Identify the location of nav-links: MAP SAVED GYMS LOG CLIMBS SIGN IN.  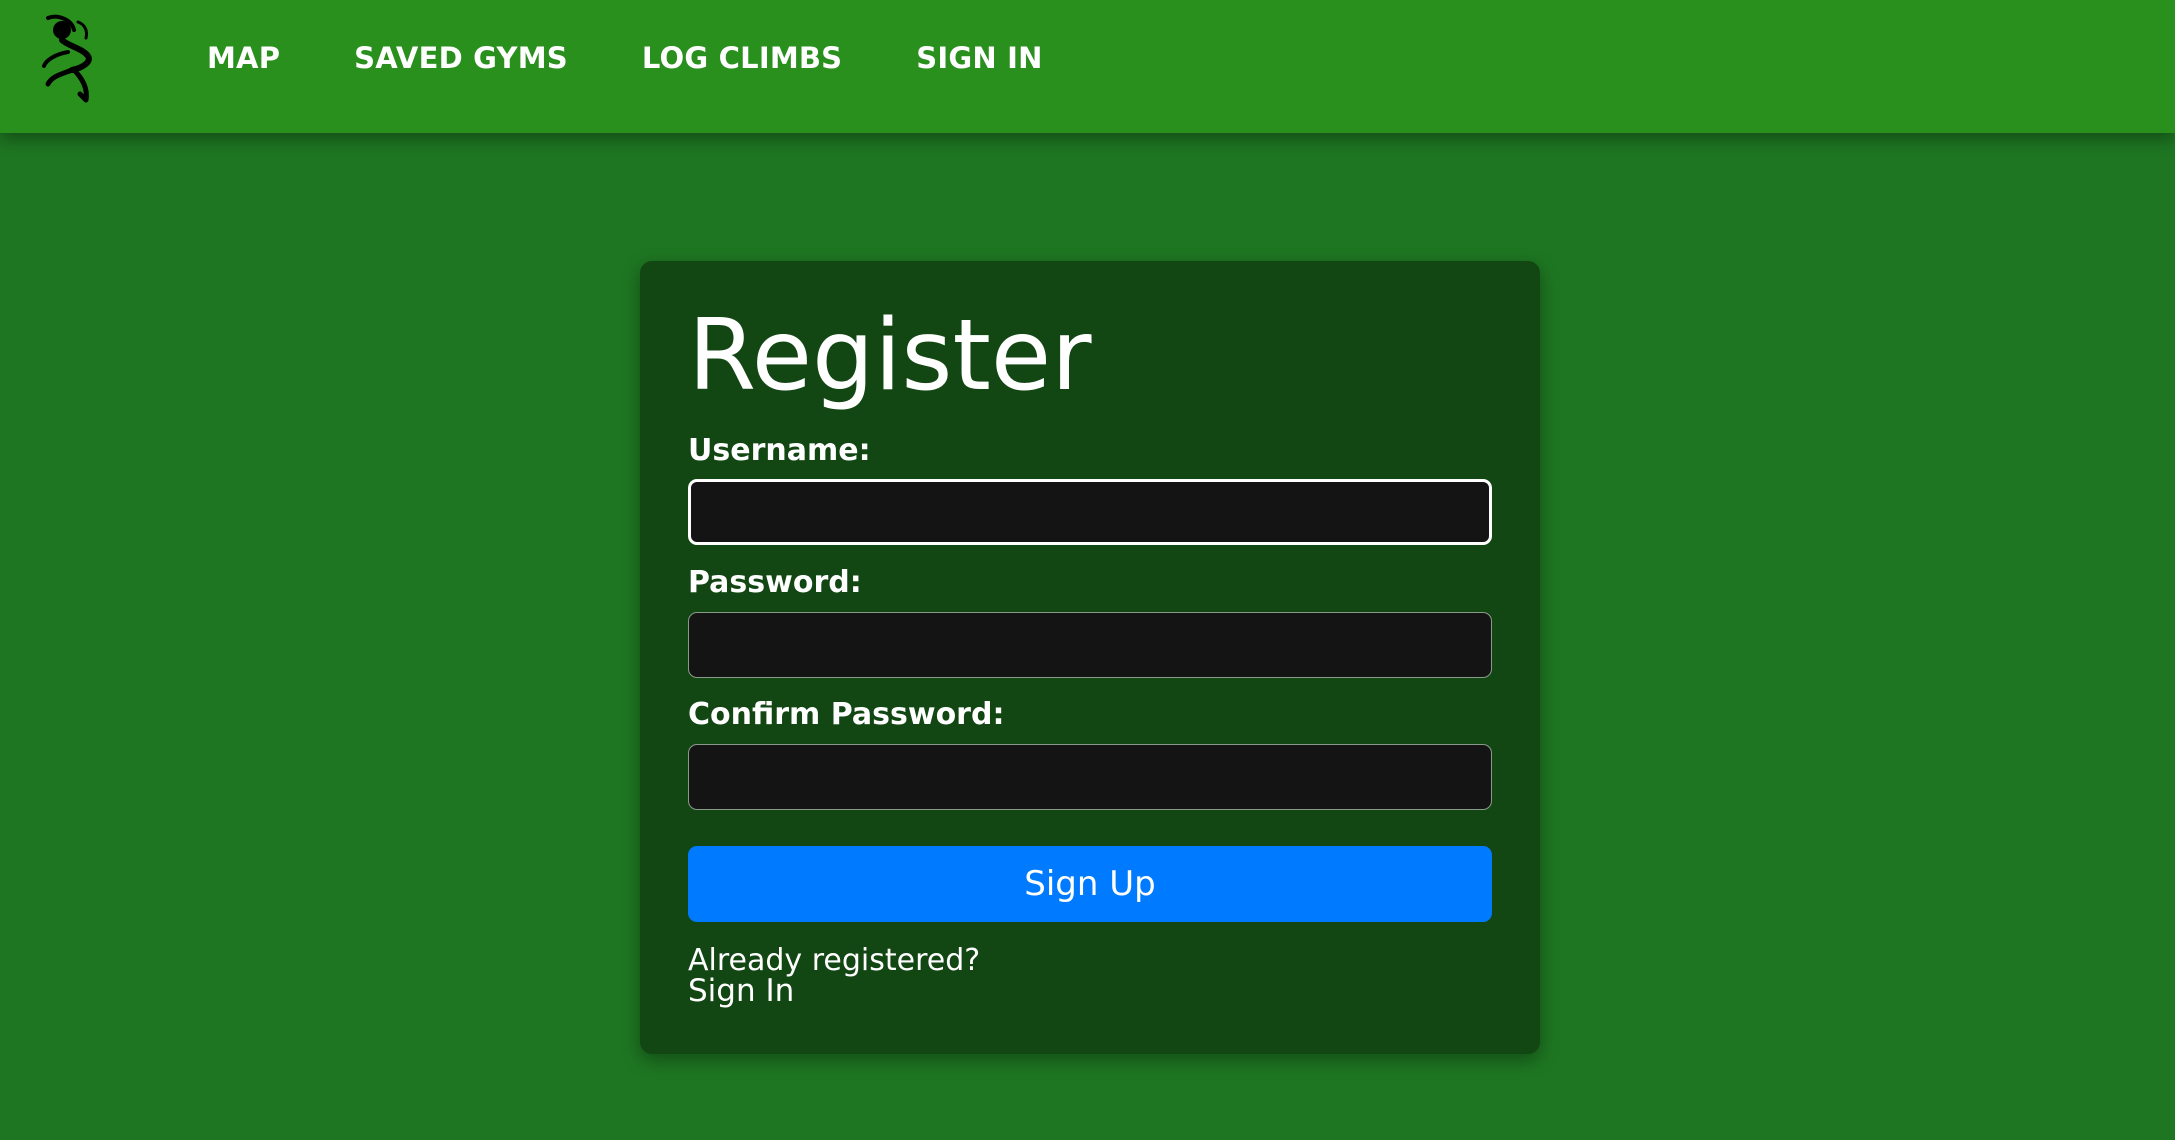
(662, 58).